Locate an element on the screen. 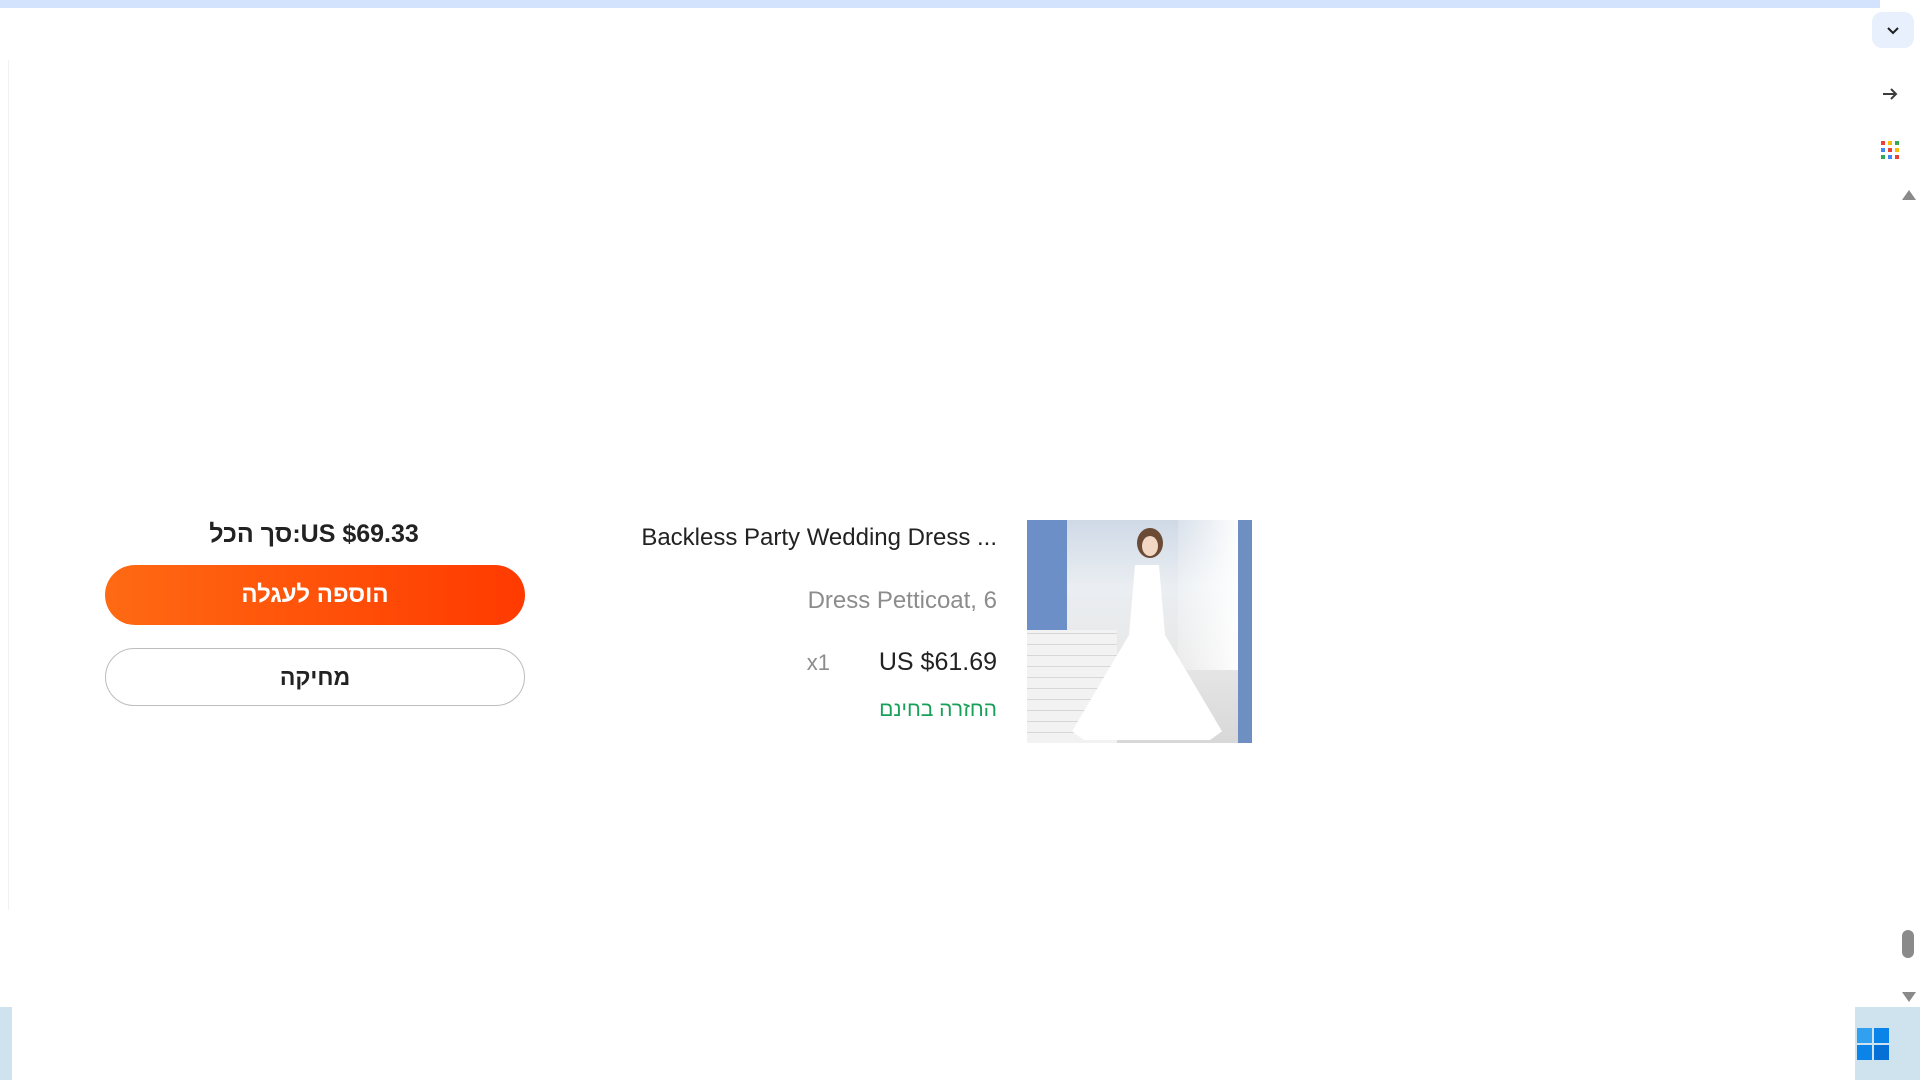  browser-top-strip is located at coordinates (960, 4).